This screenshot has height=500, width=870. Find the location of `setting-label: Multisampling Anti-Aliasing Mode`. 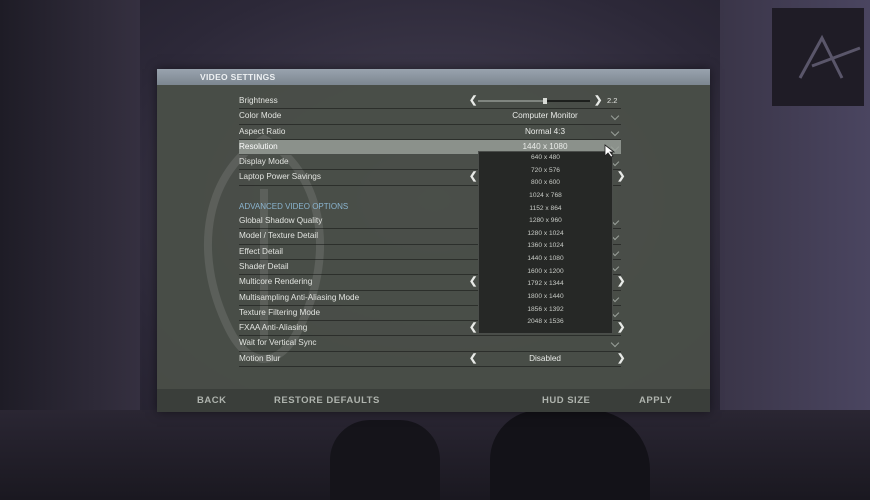

setting-label: Multisampling Anti-Aliasing Mode is located at coordinates (299, 297).